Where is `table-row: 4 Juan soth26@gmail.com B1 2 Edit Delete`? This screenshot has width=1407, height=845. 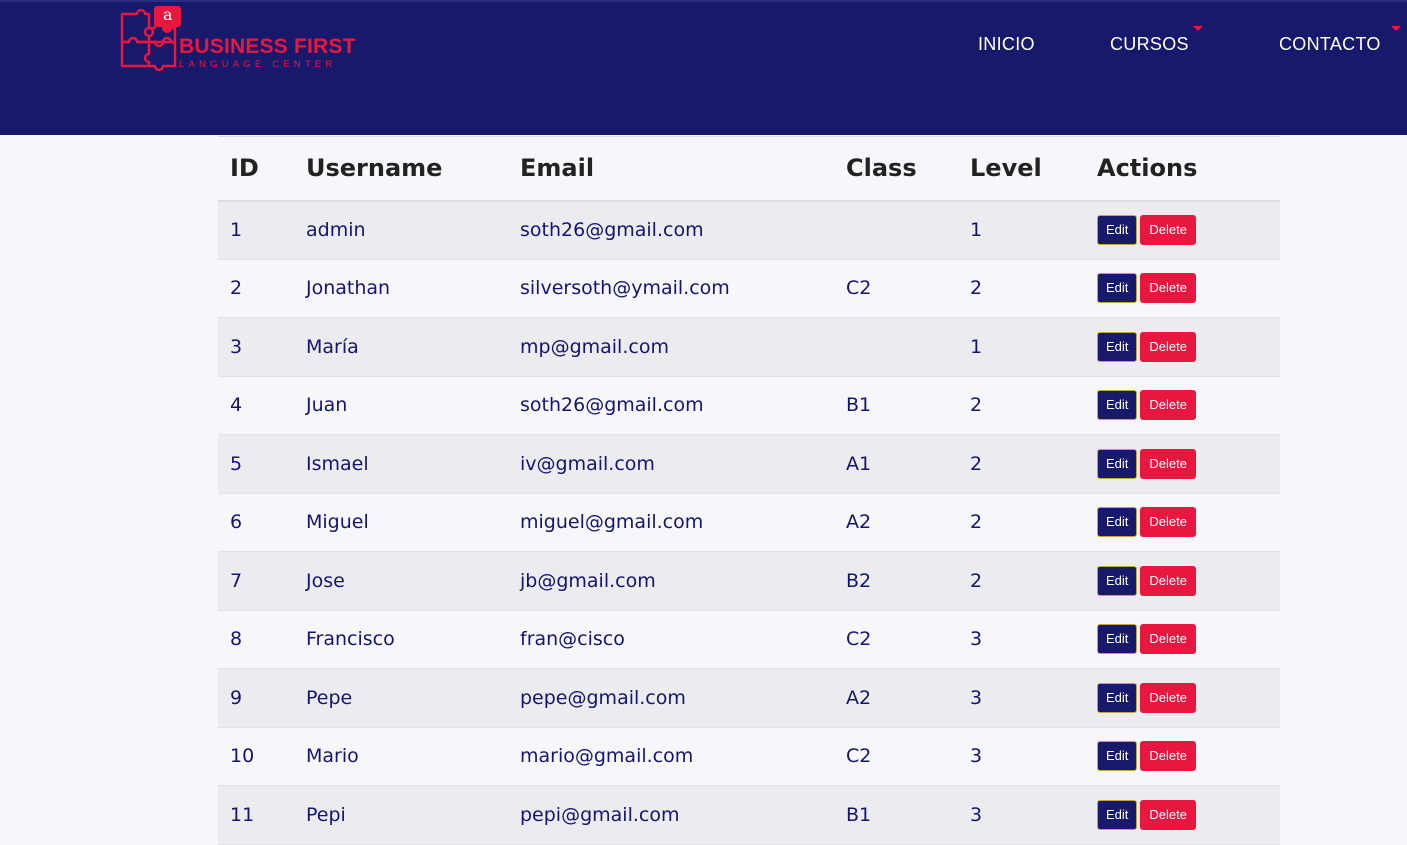 table-row: 4 Juan soth26@gmail.com B1 2 Edit Delete is located at coordinates (749, 405).